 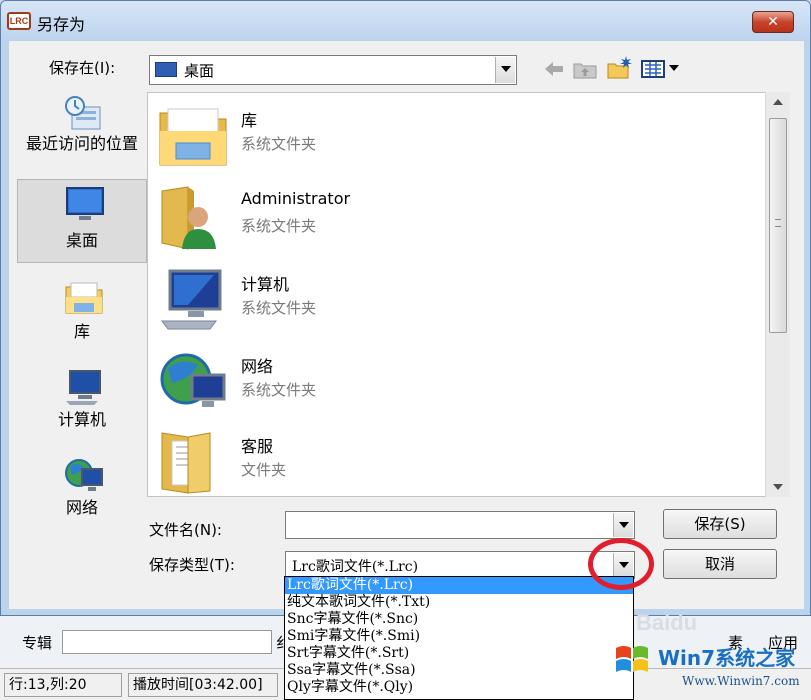 What do you see at coordinates (773, 22) in the screenshot?
I see `close-button: ✕` at bounding box center [773, 22].